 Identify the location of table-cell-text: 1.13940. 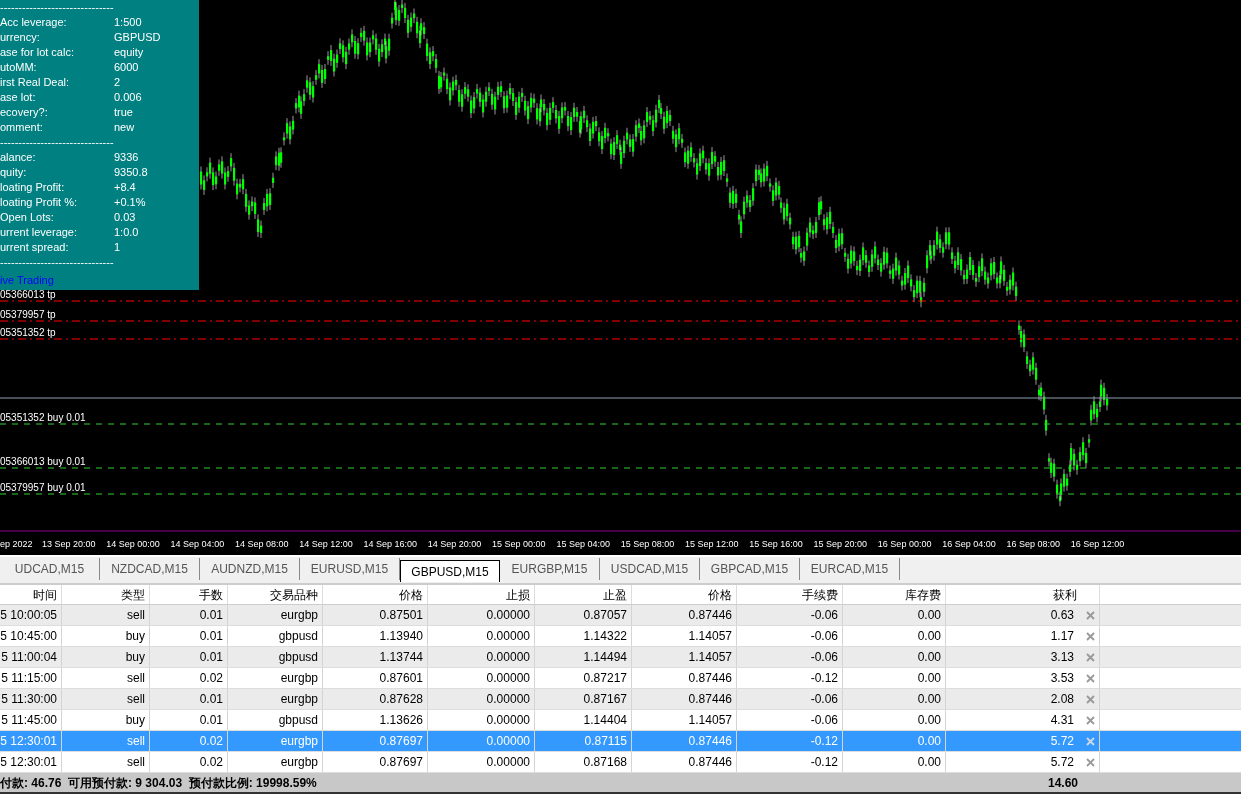
(401, 636).